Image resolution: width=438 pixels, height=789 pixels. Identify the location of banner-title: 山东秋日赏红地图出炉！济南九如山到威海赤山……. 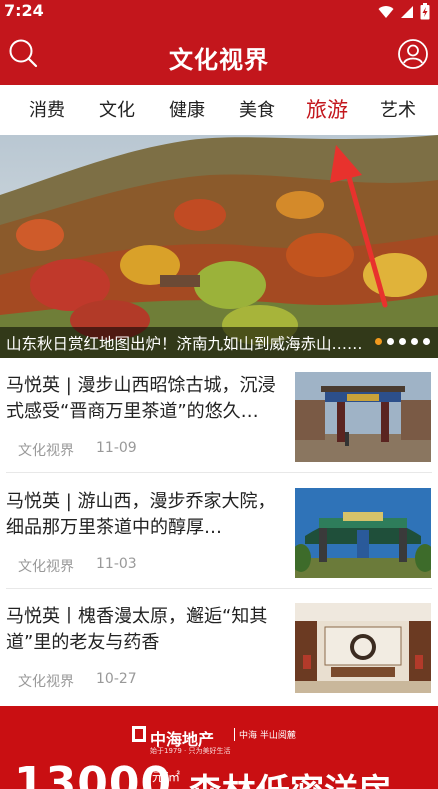
(187, 343).